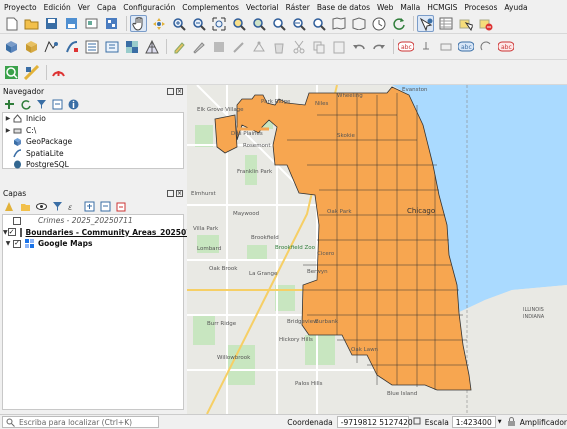 This screenshot has width=567, height=429. Describe the element at coordinates (511, 422) in the screenshot. I see `lock-scale-icon` at that location.